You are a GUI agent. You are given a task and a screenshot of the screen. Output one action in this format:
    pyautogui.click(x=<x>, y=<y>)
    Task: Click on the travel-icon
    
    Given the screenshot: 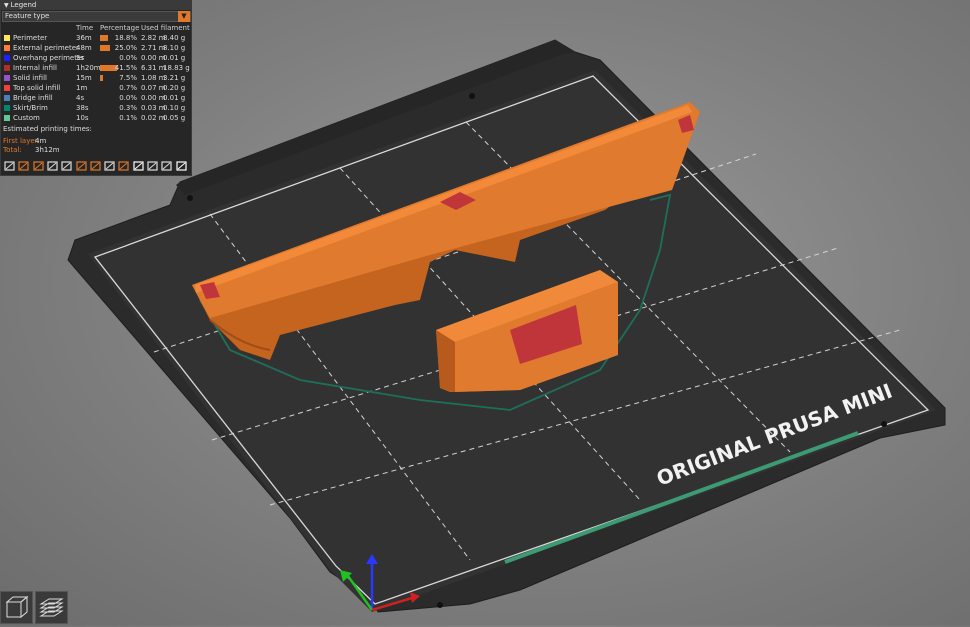 What is the action you would take?
    pyautogui.click(x=10, y=166)
    